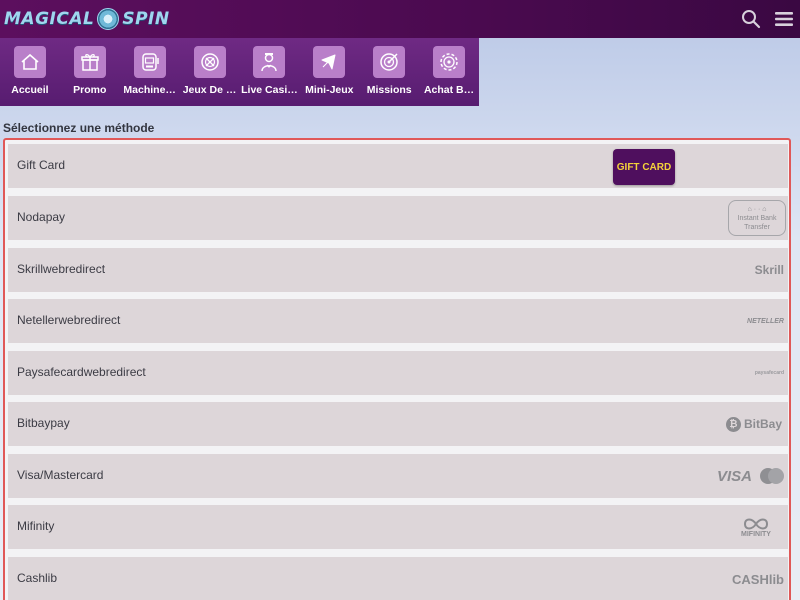 The width and height of the screenshot is (800, 600). What do you see at coordinates (757, 209) in the screenshot?
I see `bank-icons: ⌂ · · ⌂` at bounding box center [757, 209].